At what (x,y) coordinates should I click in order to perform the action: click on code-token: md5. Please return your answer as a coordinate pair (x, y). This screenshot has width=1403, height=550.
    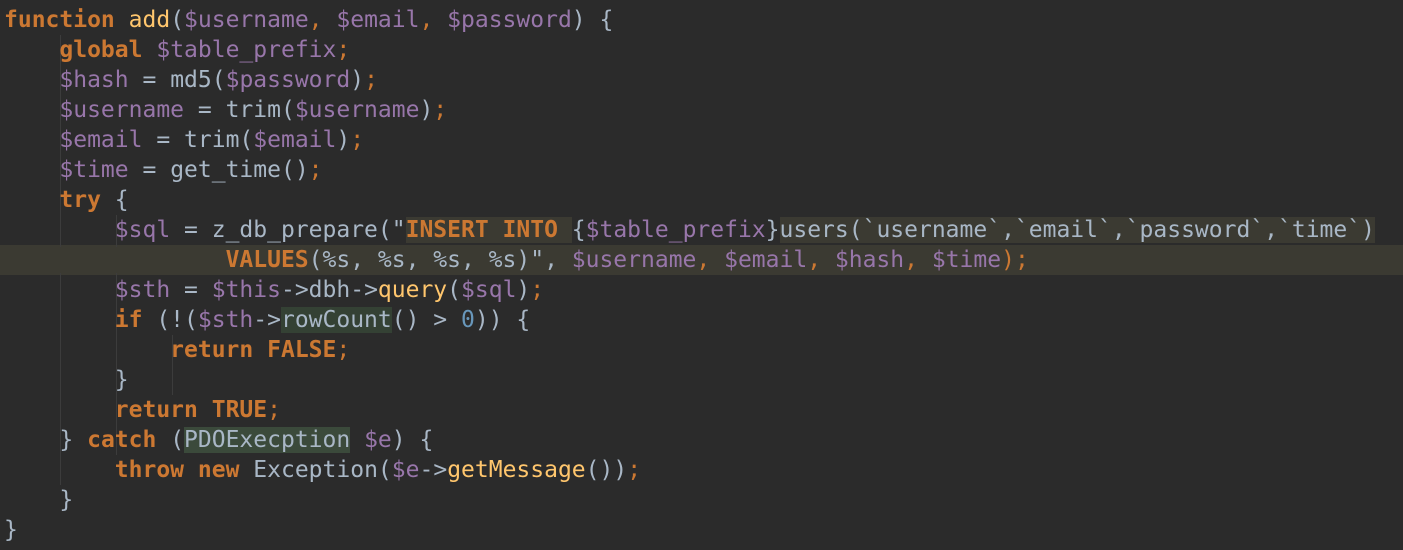
    Looking at the image, I should click on (191, 80).